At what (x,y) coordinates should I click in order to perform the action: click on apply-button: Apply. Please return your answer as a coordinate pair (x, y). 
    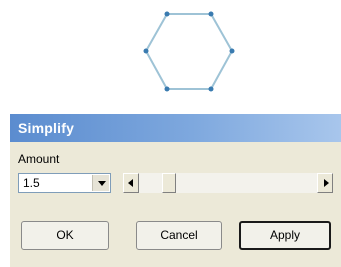
    Looking at the image, I should click on (285, 235).